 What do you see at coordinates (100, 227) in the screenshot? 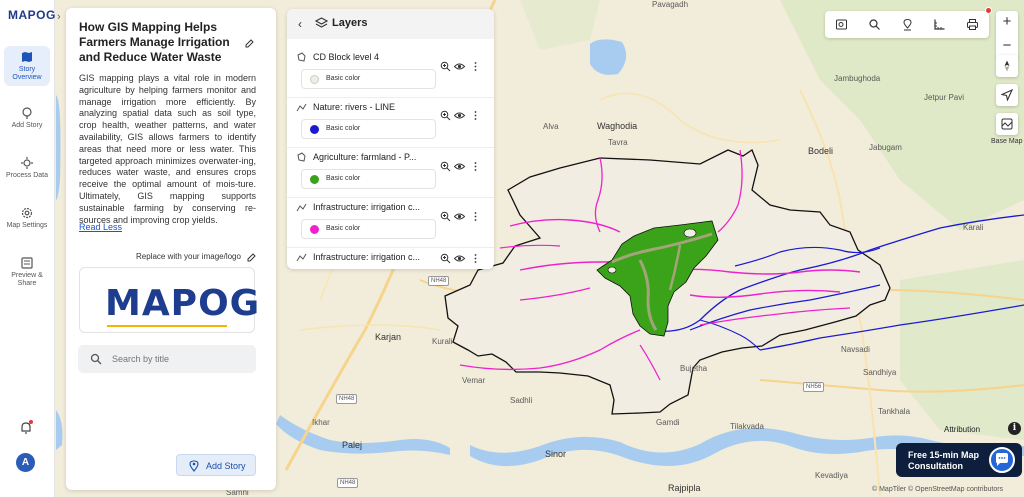
I see `read-less-link: Read Less` at bounding box center [100, 227].